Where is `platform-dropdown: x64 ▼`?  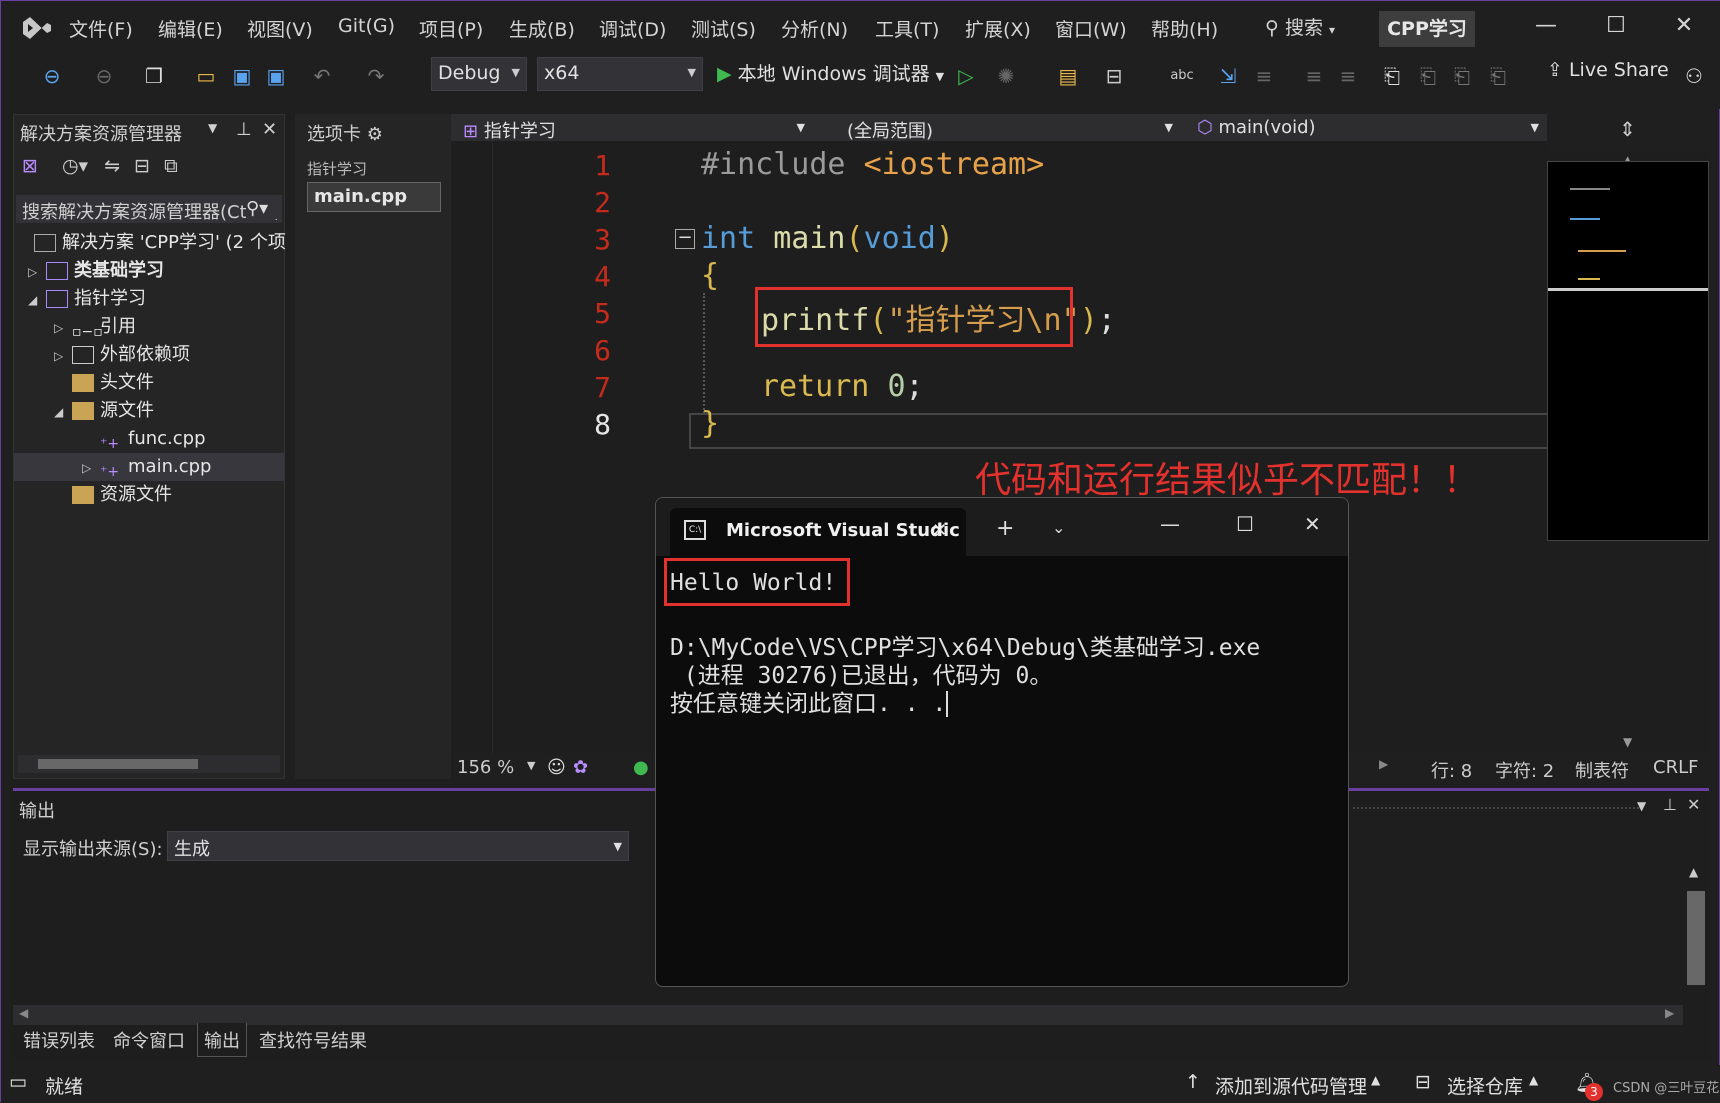 platform-dropdown: x64 ▼ is located at coordinates (620, 74).